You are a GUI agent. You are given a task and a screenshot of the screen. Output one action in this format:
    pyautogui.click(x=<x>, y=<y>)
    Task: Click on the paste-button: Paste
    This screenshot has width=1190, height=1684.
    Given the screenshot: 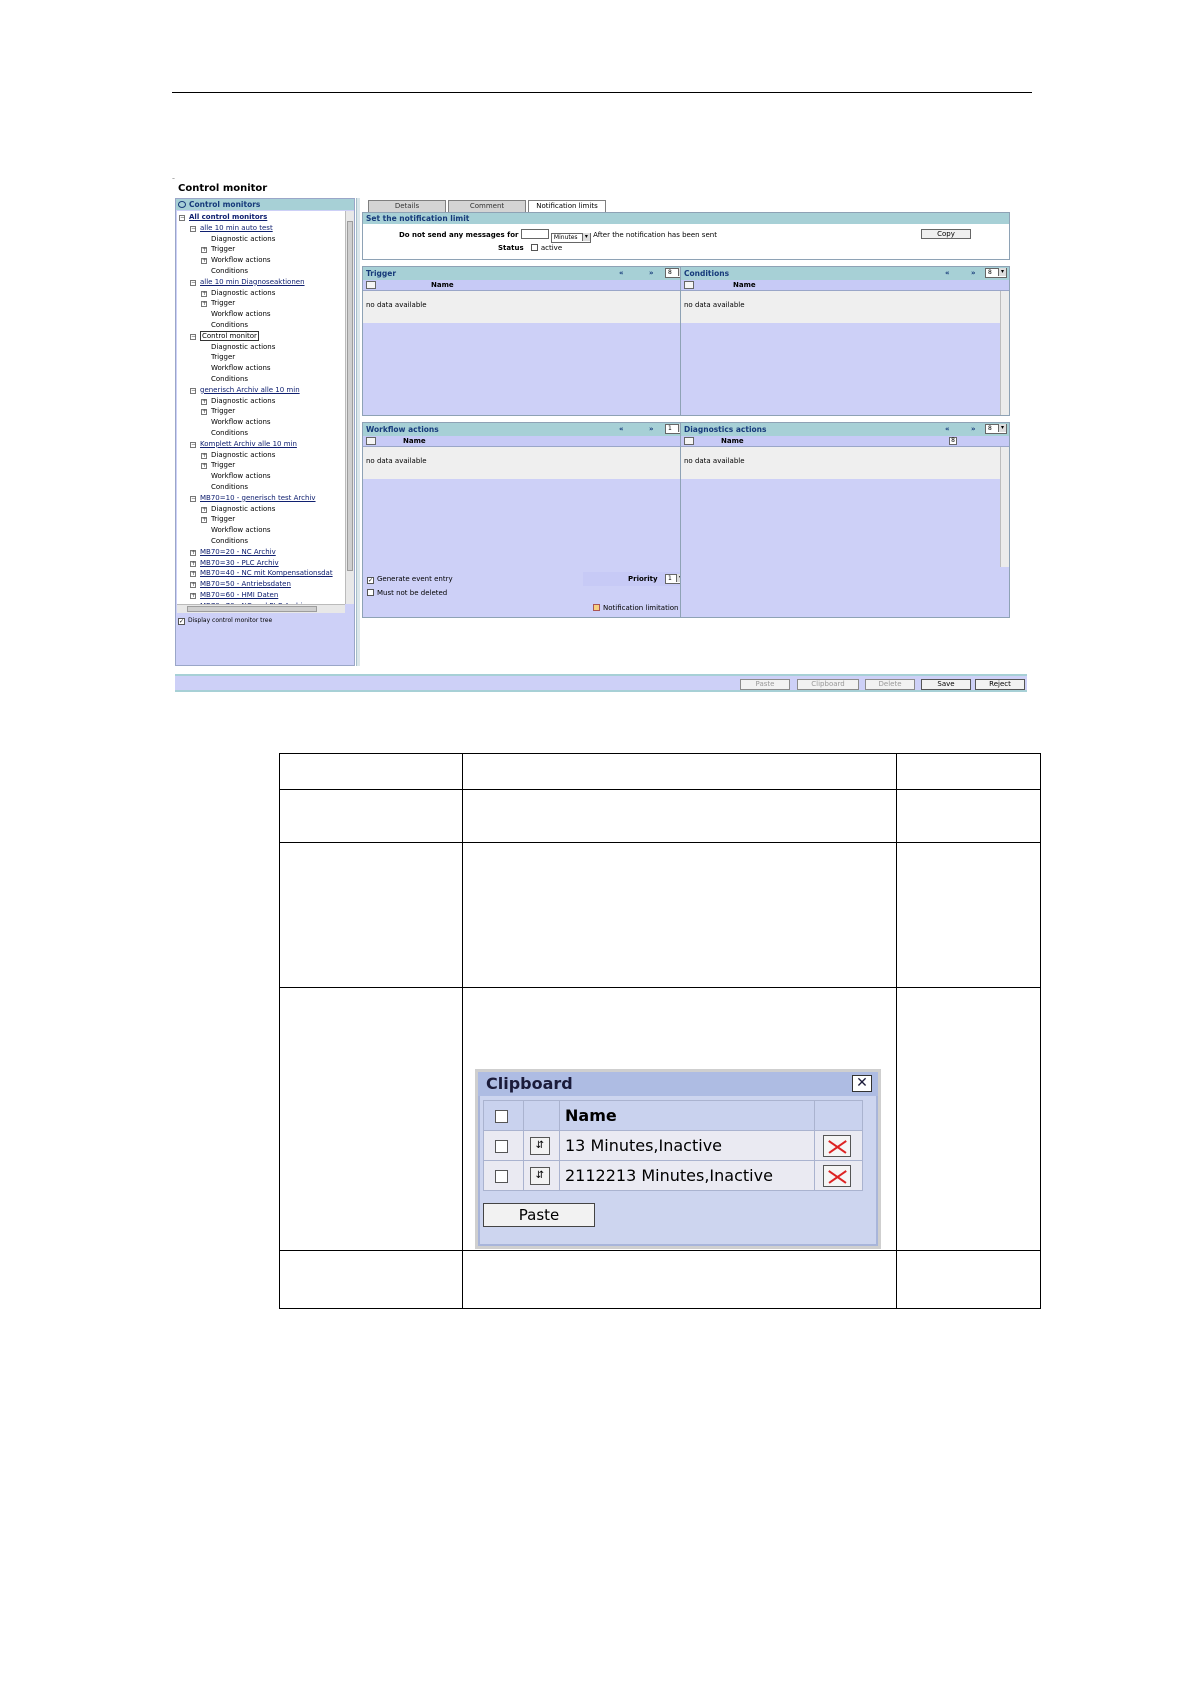 What is the action you would take?
    pyautogui.click(x=765, y=684)
    